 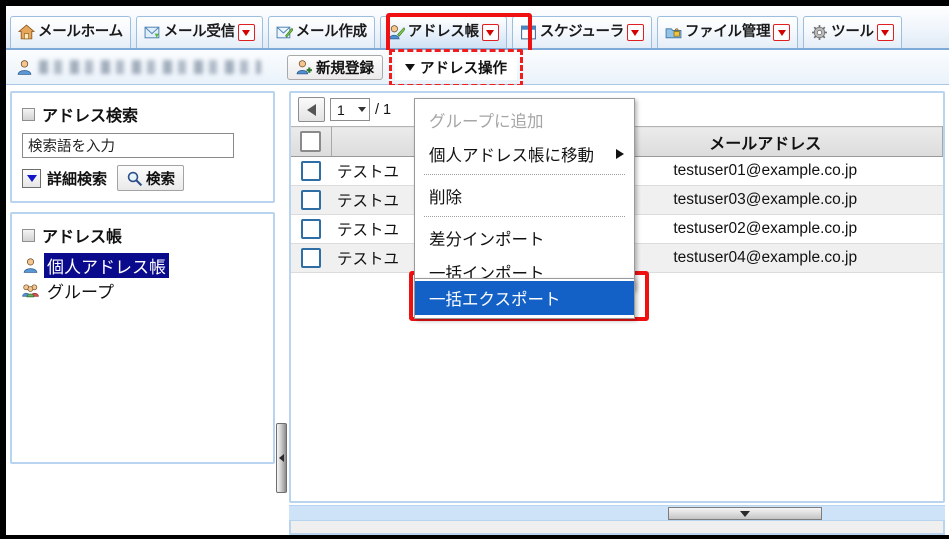 I want to click on tab-label: メール作成, so click(x=331, y=32).